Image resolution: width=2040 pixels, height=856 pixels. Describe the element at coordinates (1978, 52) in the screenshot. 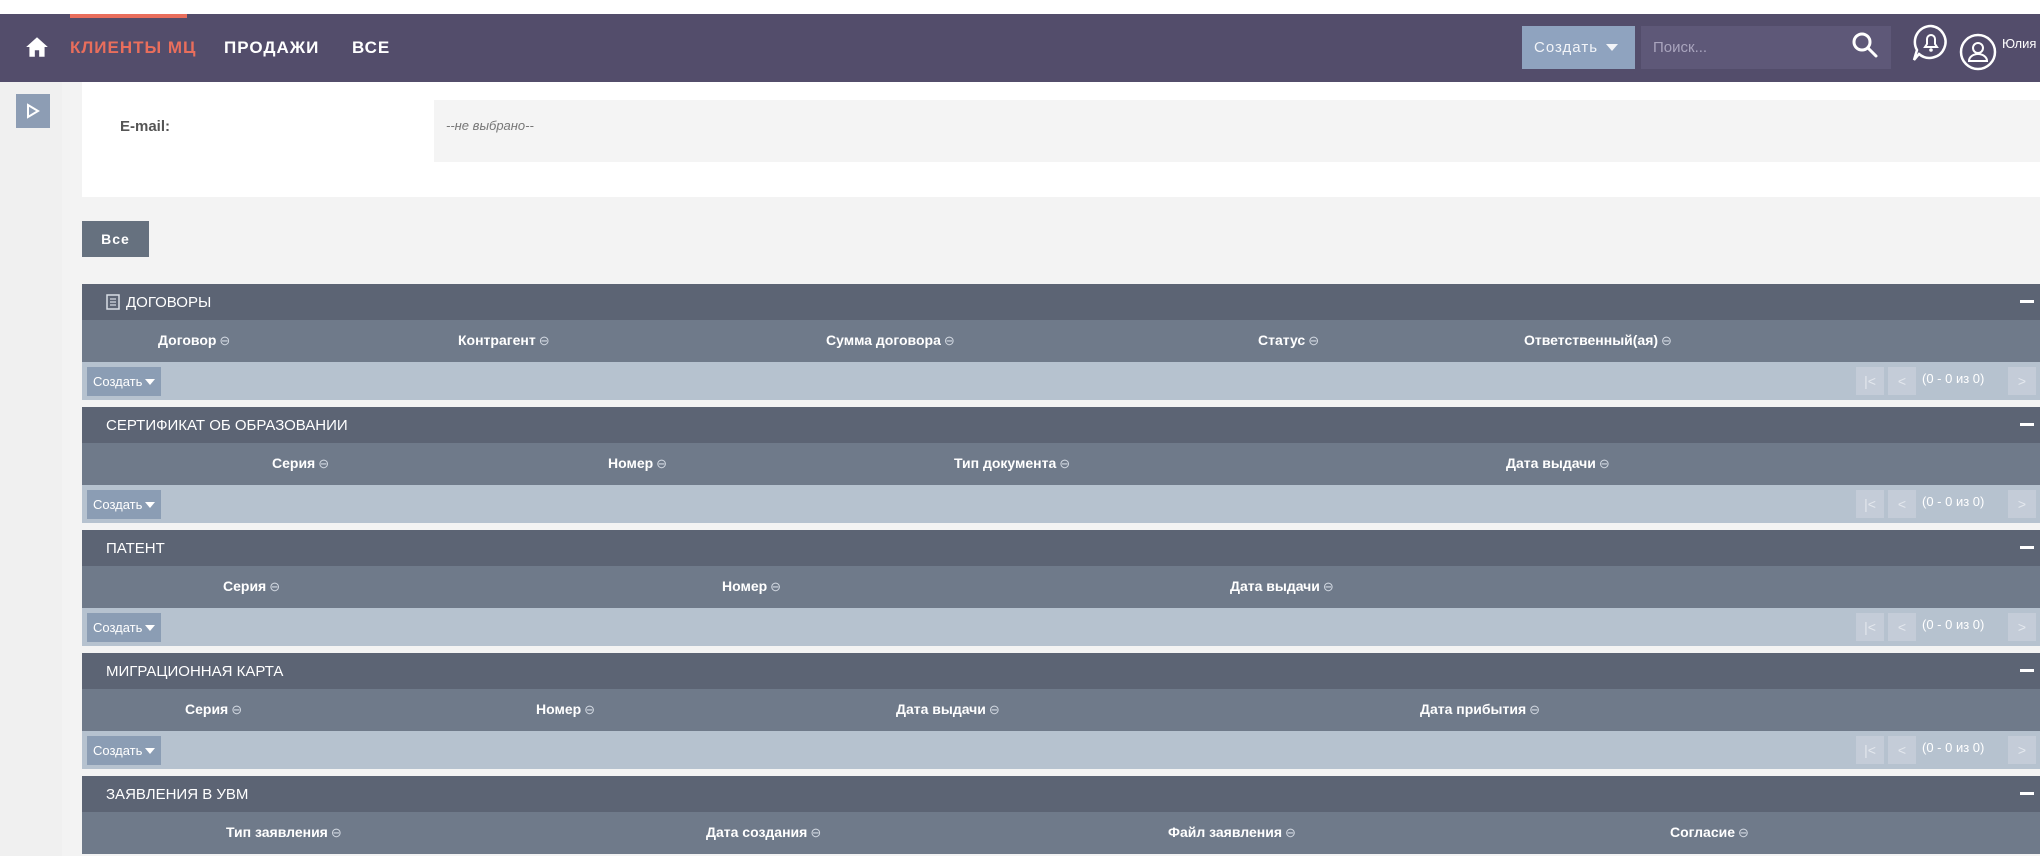

I see `user-icon` at that location.